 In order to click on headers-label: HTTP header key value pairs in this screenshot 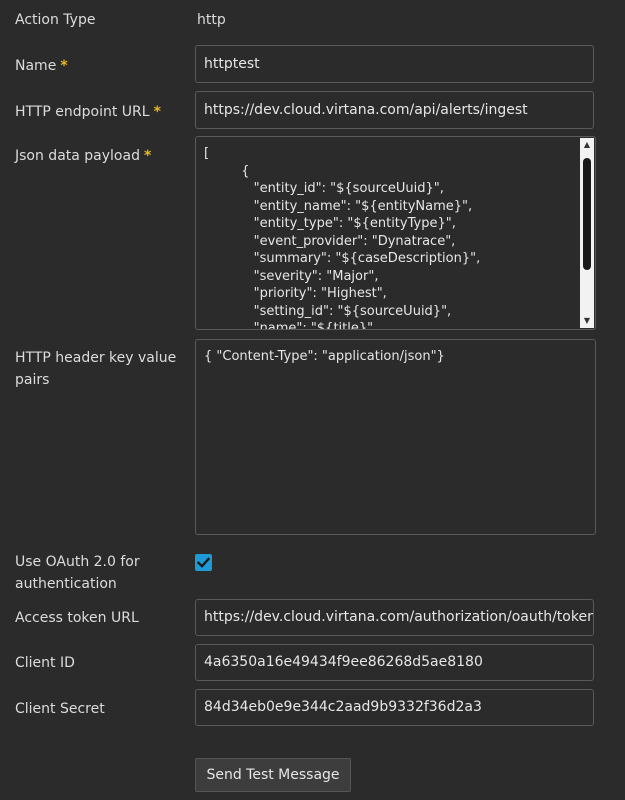, I will do `click(96, 369)`.